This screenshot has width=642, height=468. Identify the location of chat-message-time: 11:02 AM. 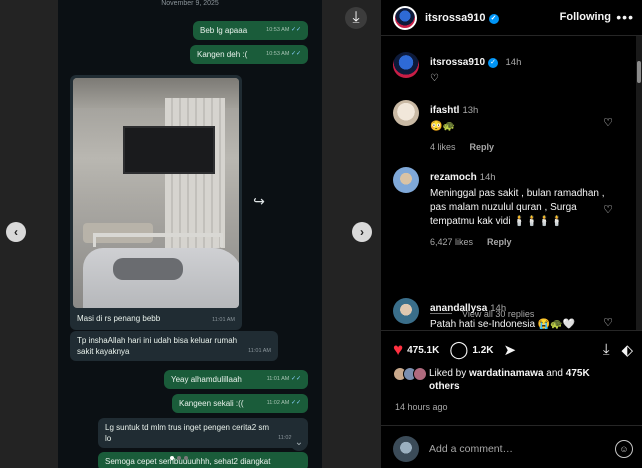
(278, 403).